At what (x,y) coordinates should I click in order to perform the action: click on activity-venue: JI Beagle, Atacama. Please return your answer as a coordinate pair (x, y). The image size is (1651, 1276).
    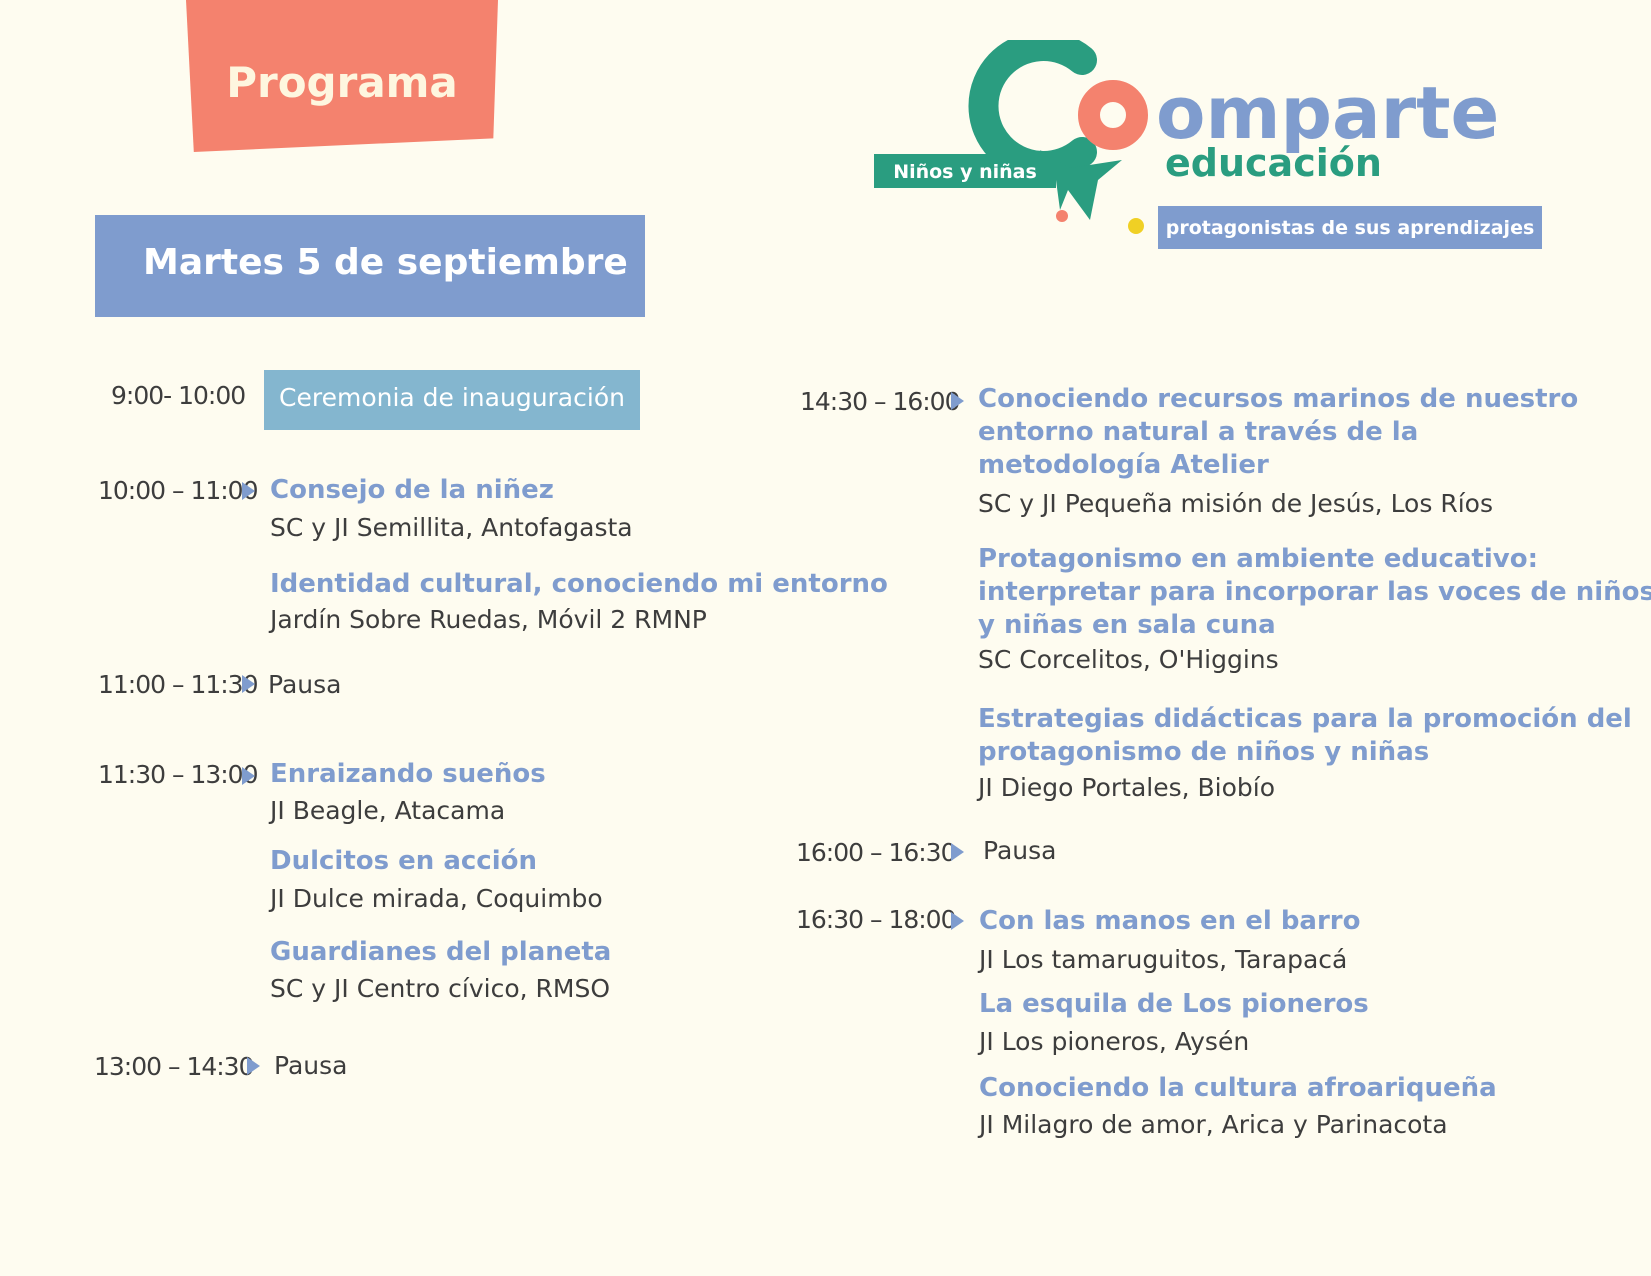
    Looking at the image, I should click on (388, 810).